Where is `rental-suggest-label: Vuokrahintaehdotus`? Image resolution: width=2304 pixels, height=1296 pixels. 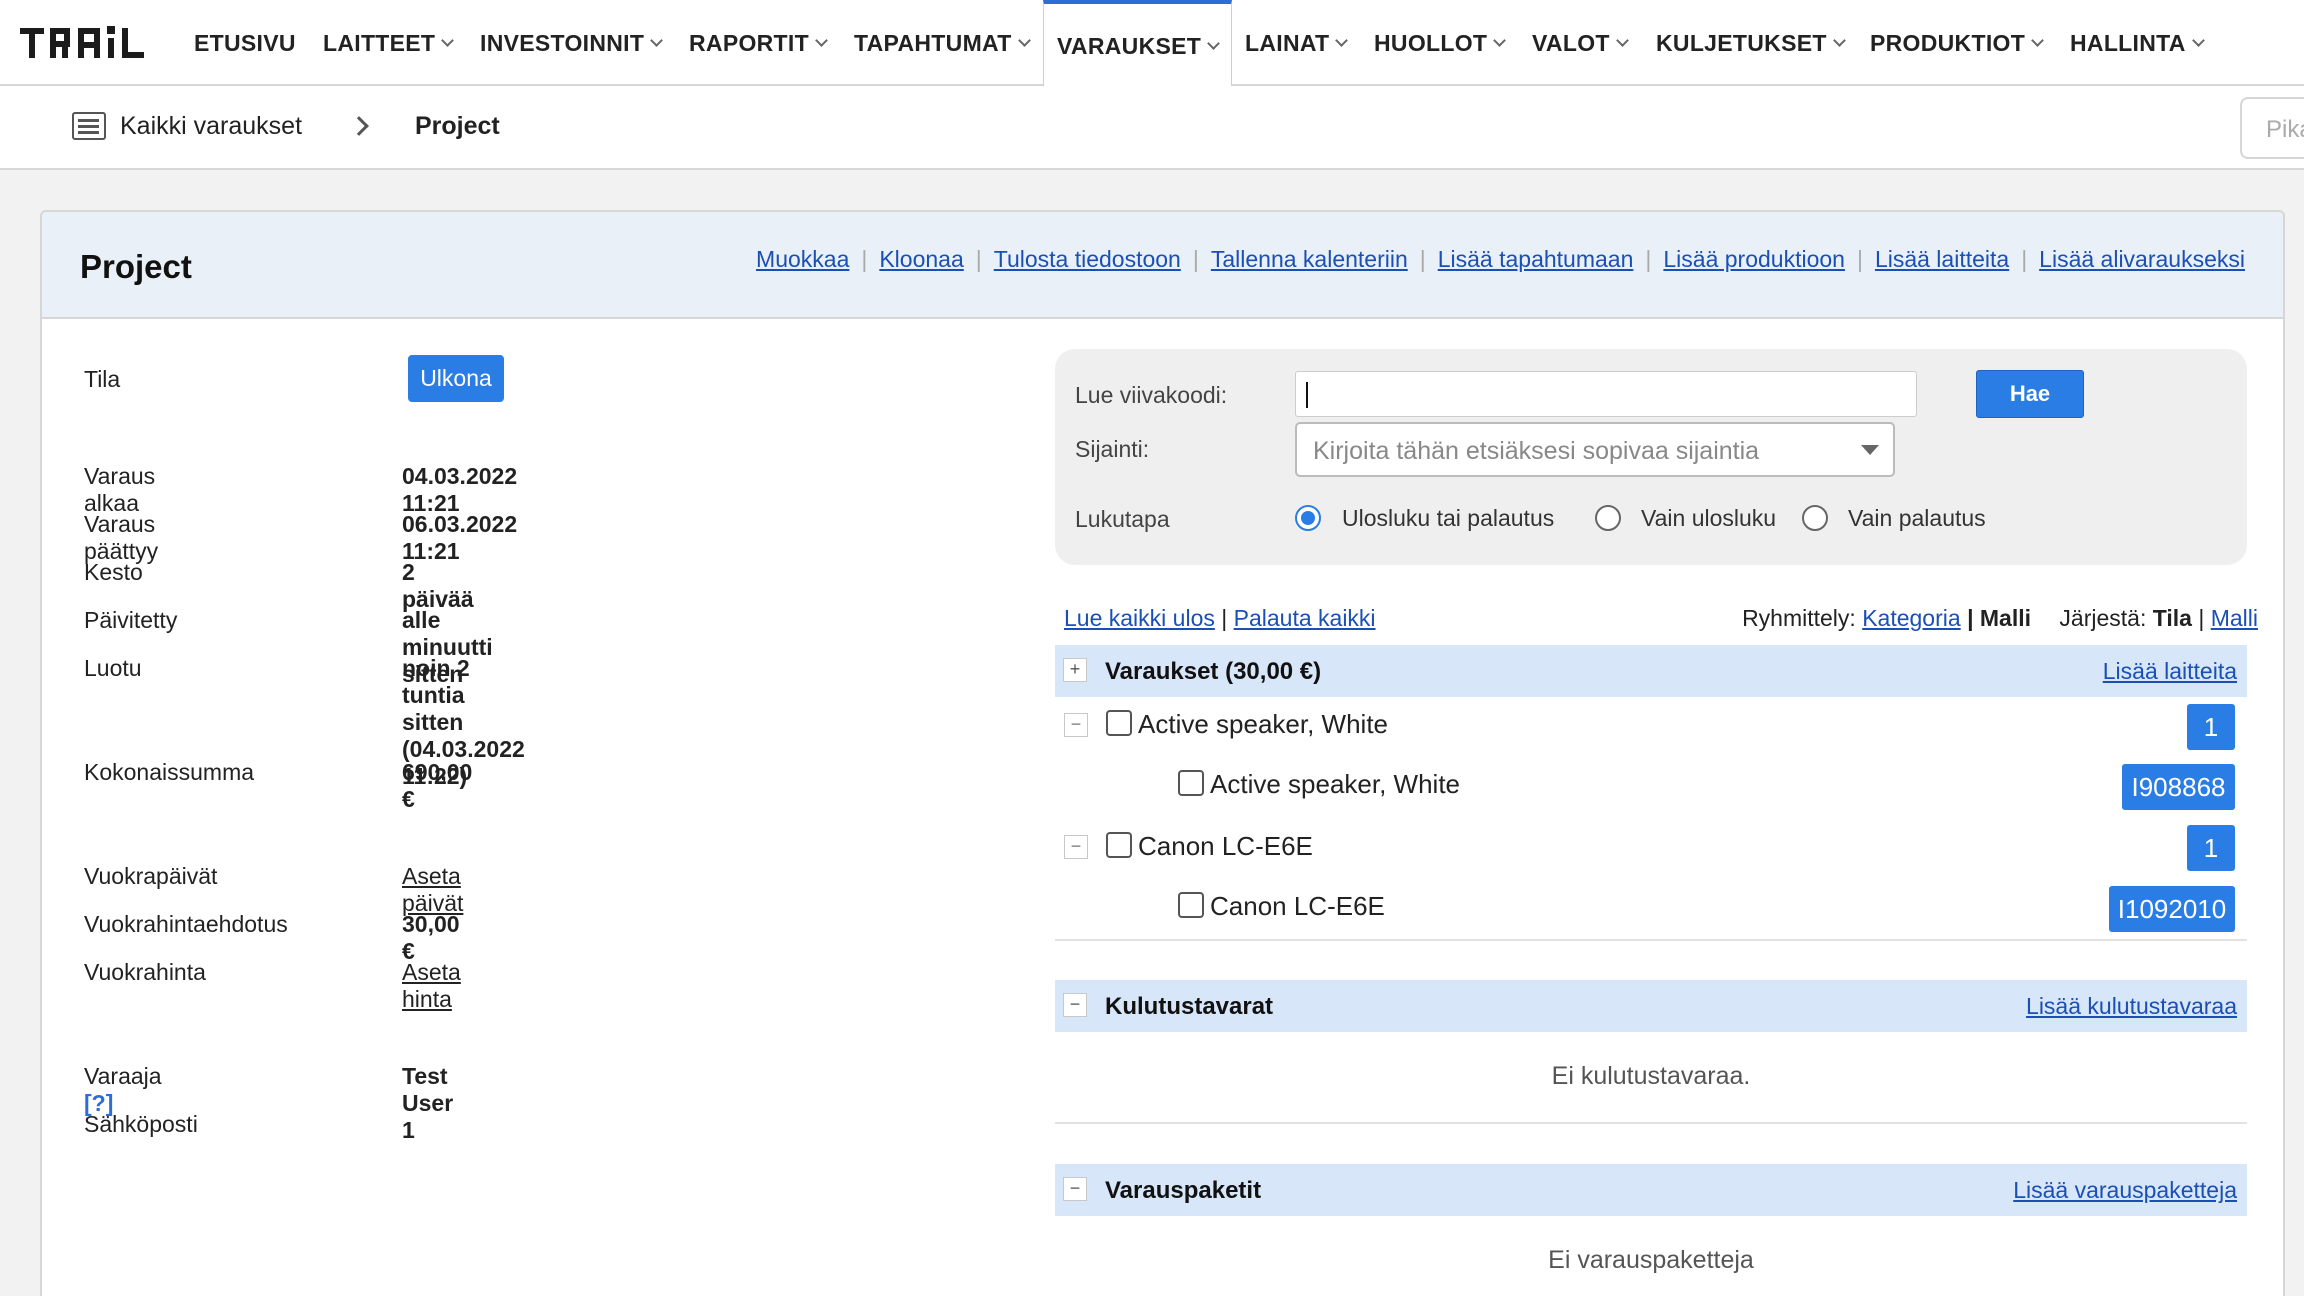 rental-suggest-label: Vuokrahintaehdotus is located at coordinates (186, 924).